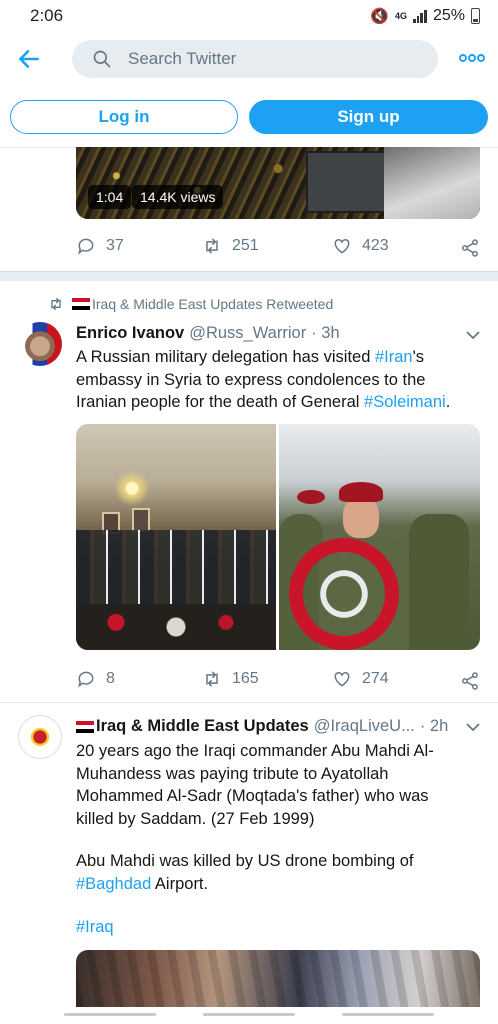  Describe the element at coordinates (249, 16) in the screenshot. I see `status-bar: 2:06 🔇 4G 25%` at that location.